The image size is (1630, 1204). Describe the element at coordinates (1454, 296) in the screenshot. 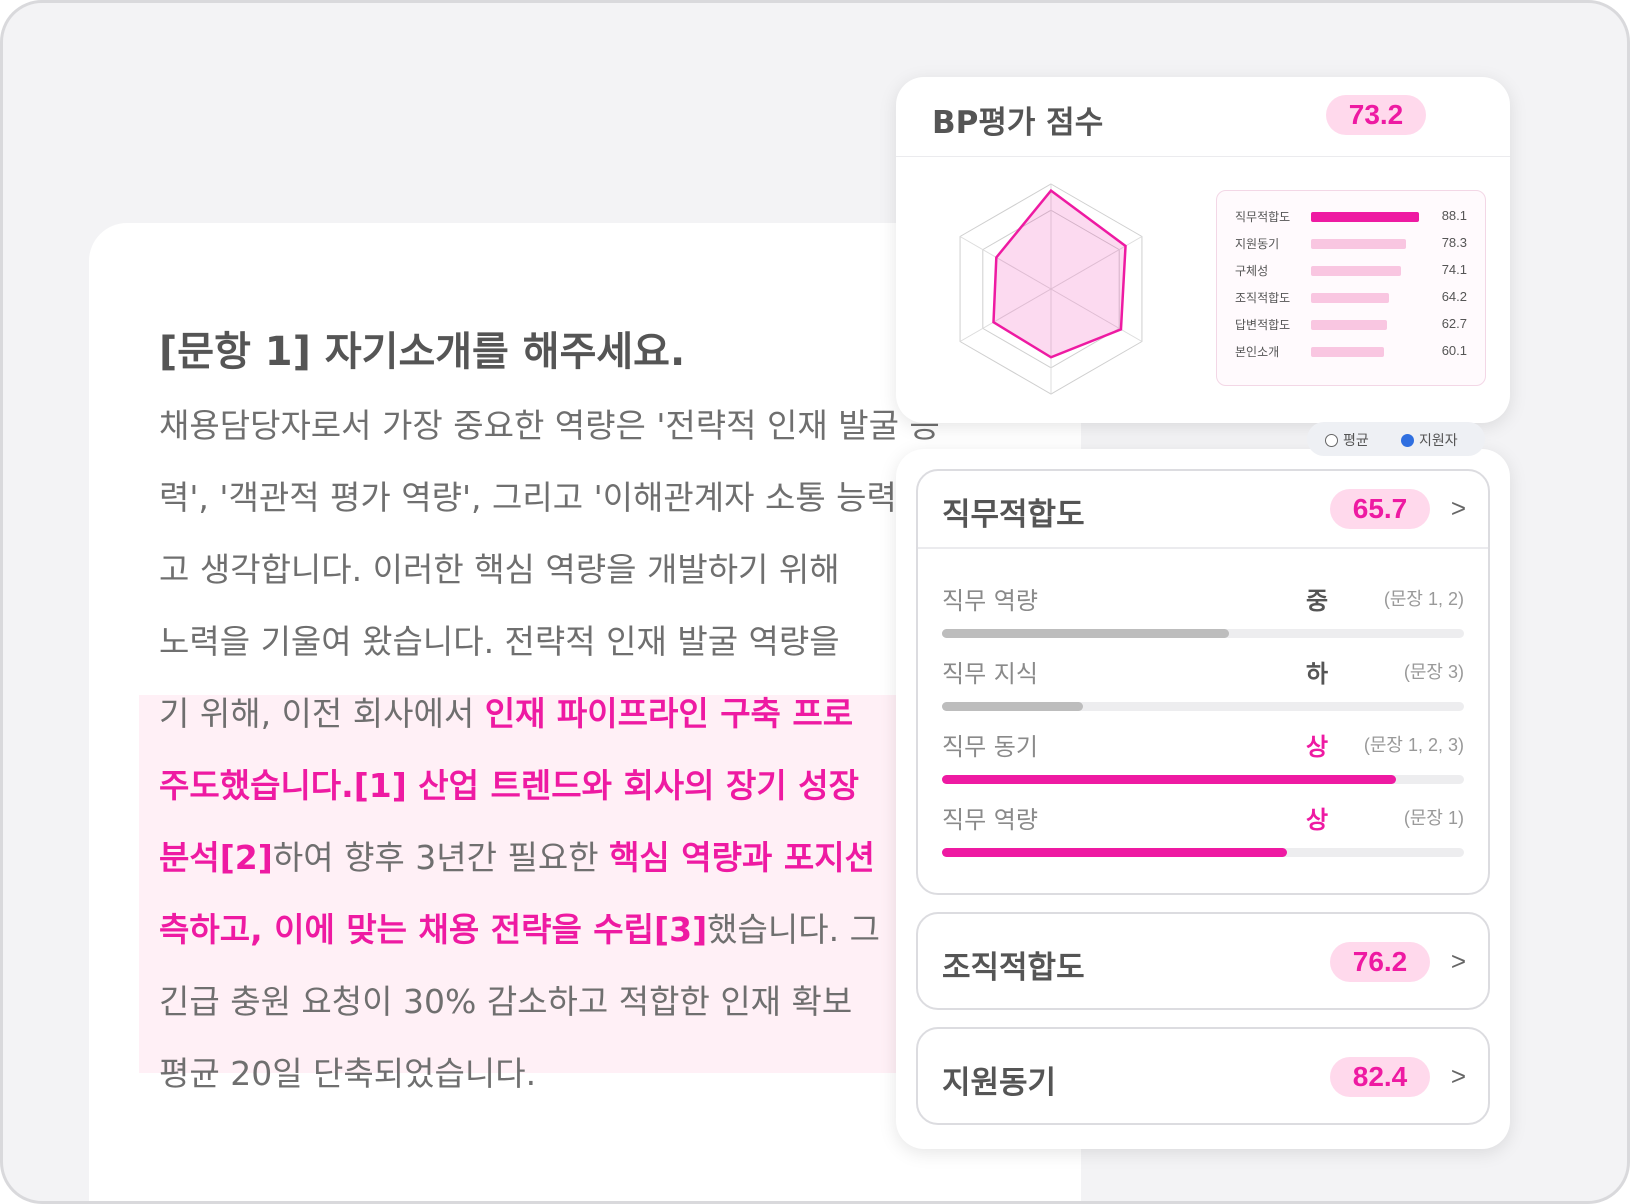

I see `score-bar-value: 64.2` at that location.